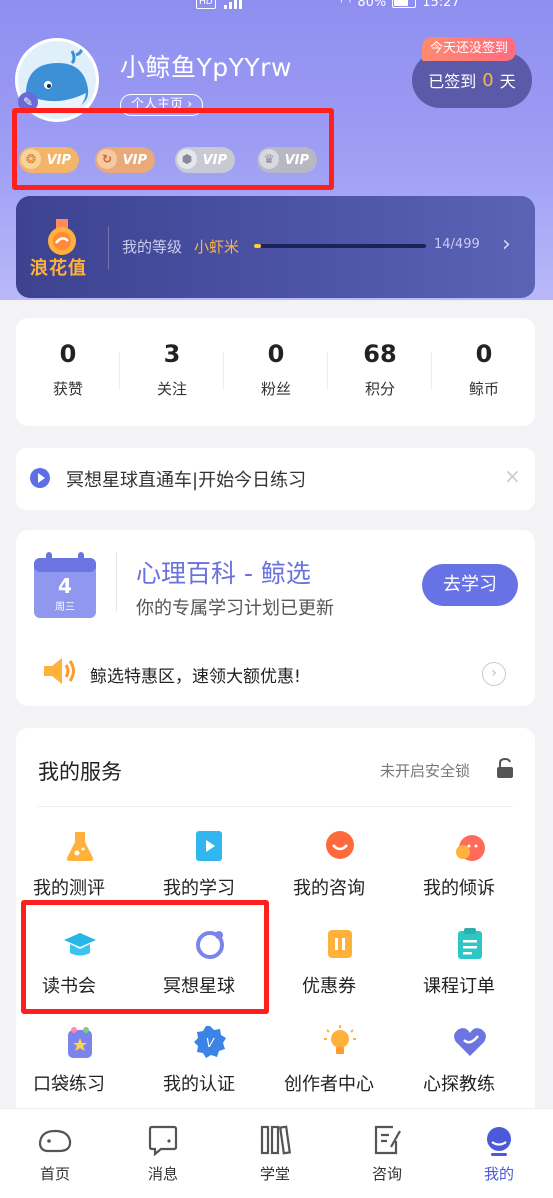  What do you see at coordinates (54, 1174) in the screenshot?
I see `nav-label: 首页` at bounding box center [54, 1174].